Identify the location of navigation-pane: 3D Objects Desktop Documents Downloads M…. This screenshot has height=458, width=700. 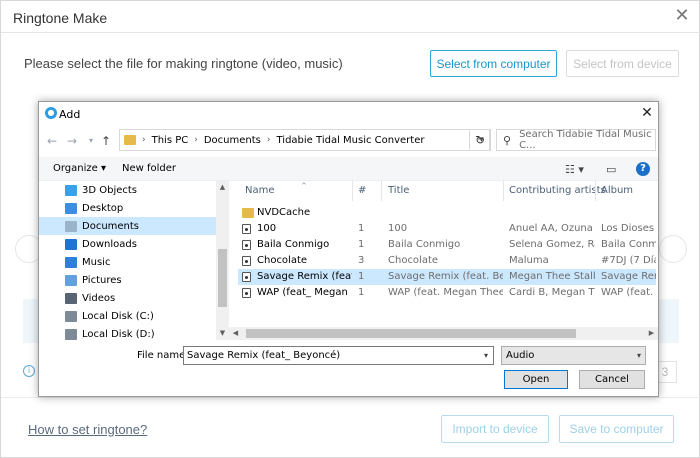
(134, 260).